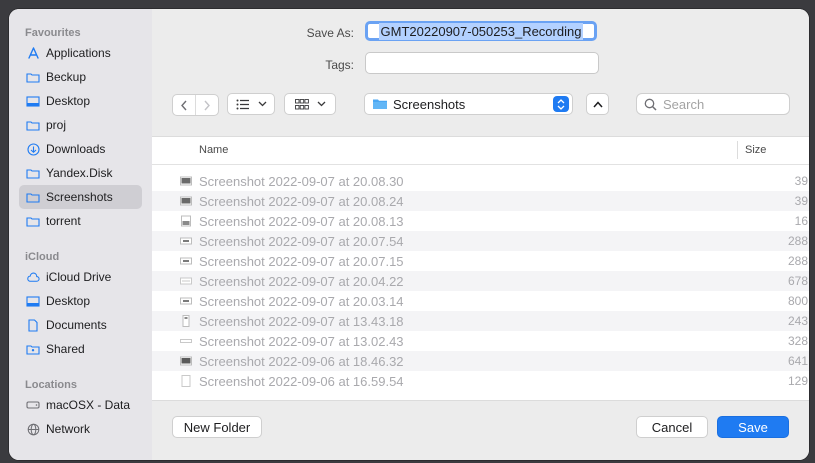 This screenshot has height=463, width=815. What do you see at coordinates (80, 429) in the screenshot?
I see `sidebar-item-network: Network` at bounding box center [80, 429].